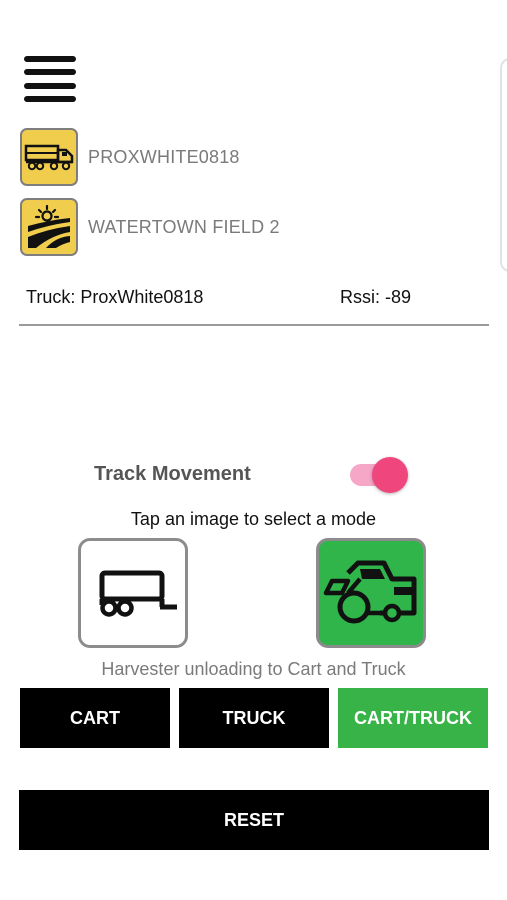  Describe the element at coordinates (254, 820) in the screenshot. I see `reset-button: RESET` at that location.